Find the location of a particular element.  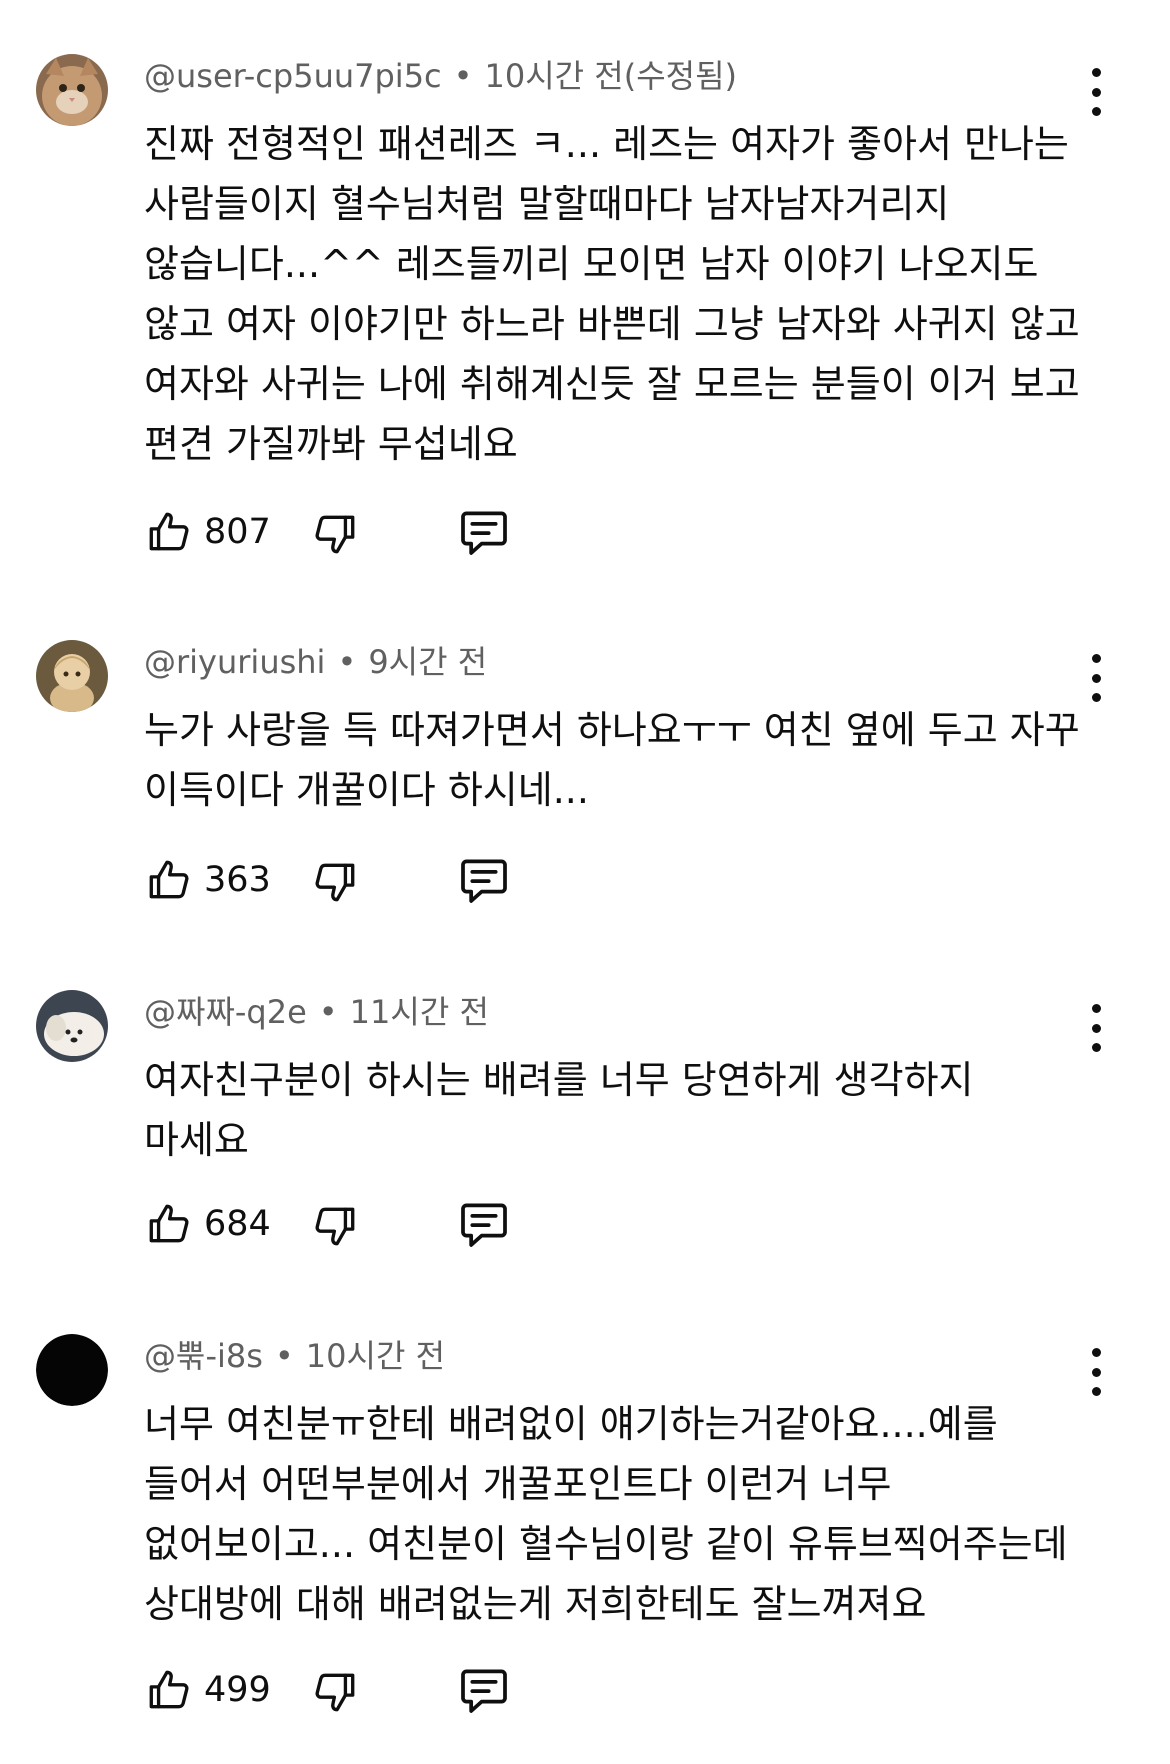

comment-meta: @짜짜-q2e • 11시간 전 is located at coordinates (316, 1012).